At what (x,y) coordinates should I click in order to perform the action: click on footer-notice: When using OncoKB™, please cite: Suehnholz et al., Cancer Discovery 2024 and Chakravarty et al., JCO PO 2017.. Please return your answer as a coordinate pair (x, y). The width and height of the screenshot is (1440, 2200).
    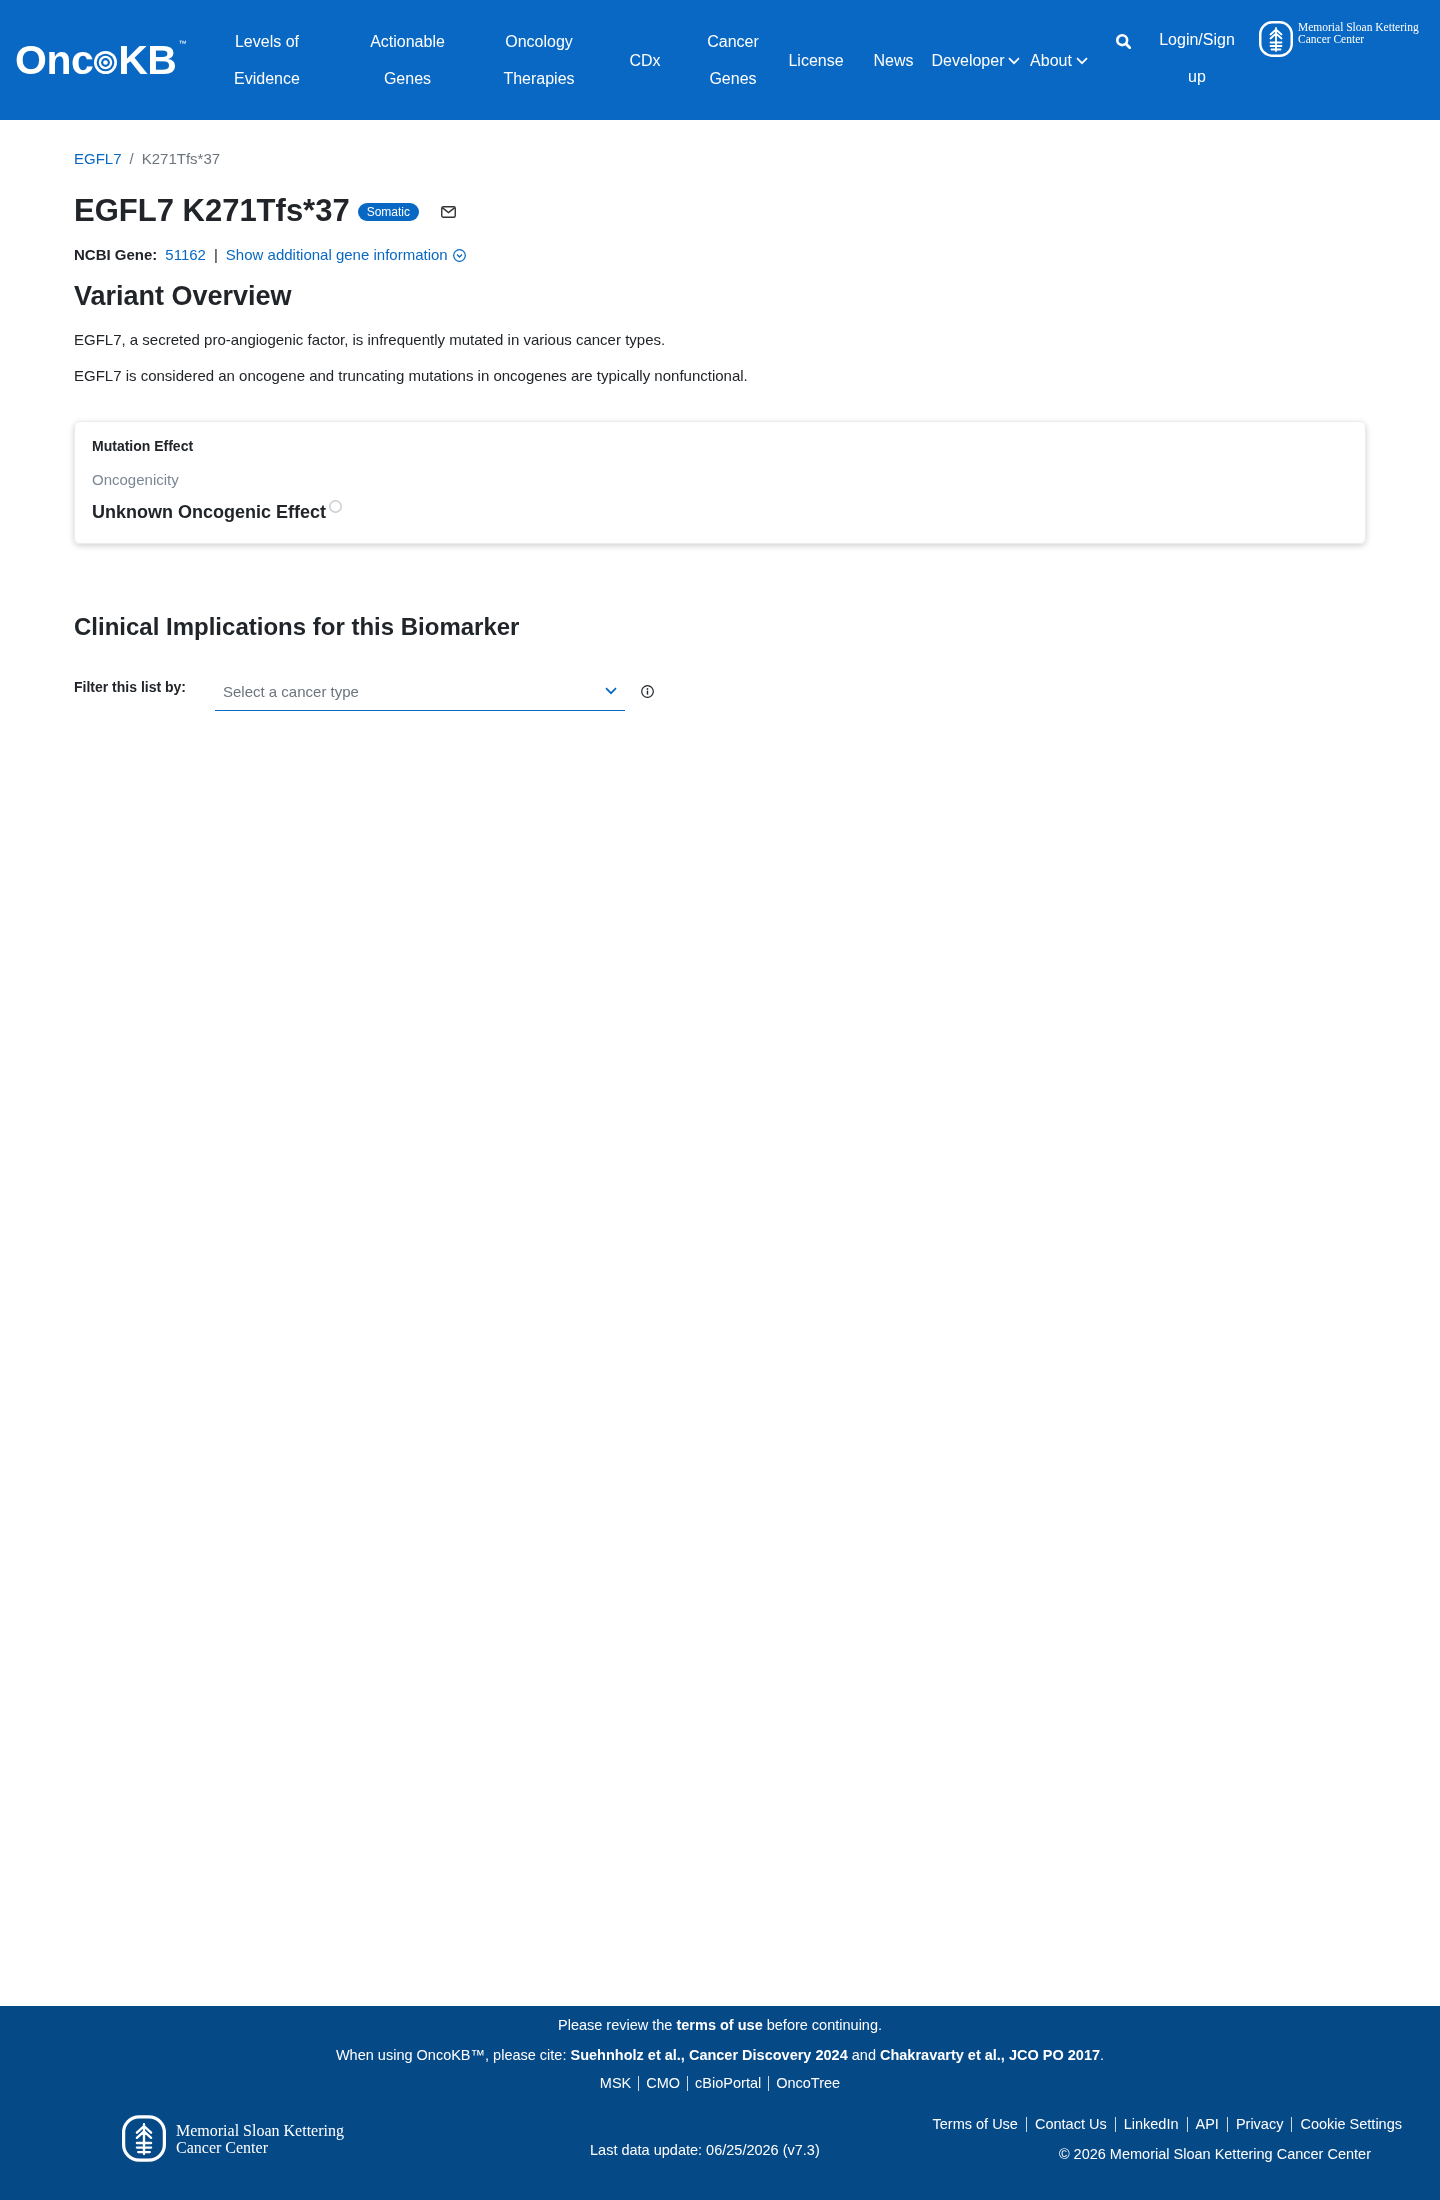
    Looking at the image, I should click on (720, 2055).